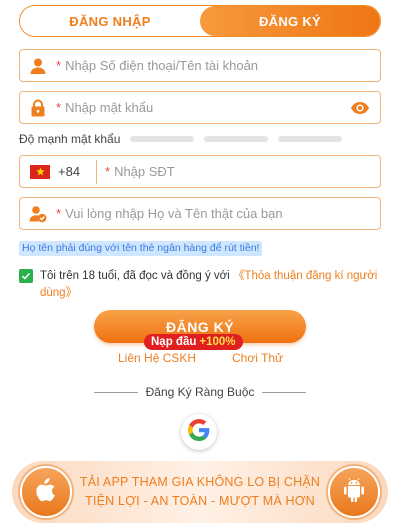 This screenshot has width=400, height=529. I want to click on lock-icon, so click(38, 108).